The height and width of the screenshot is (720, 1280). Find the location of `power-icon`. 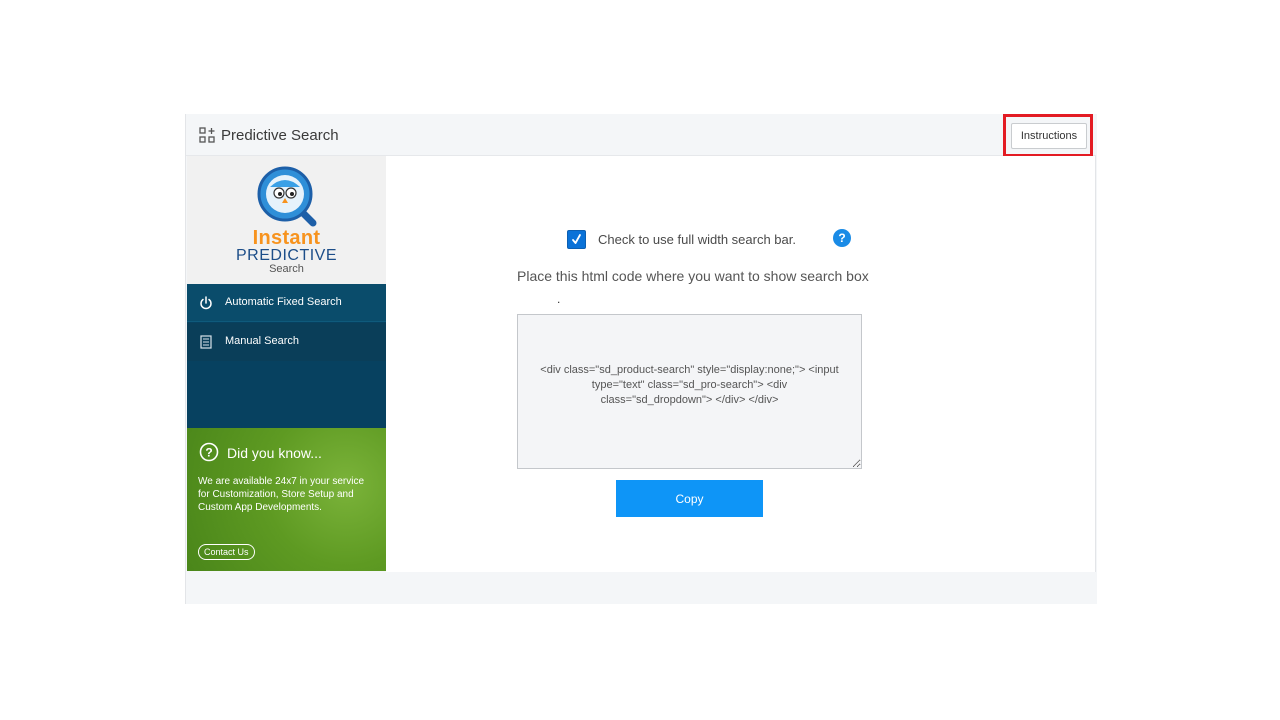

power-icon is located at coordinates (206, 303).